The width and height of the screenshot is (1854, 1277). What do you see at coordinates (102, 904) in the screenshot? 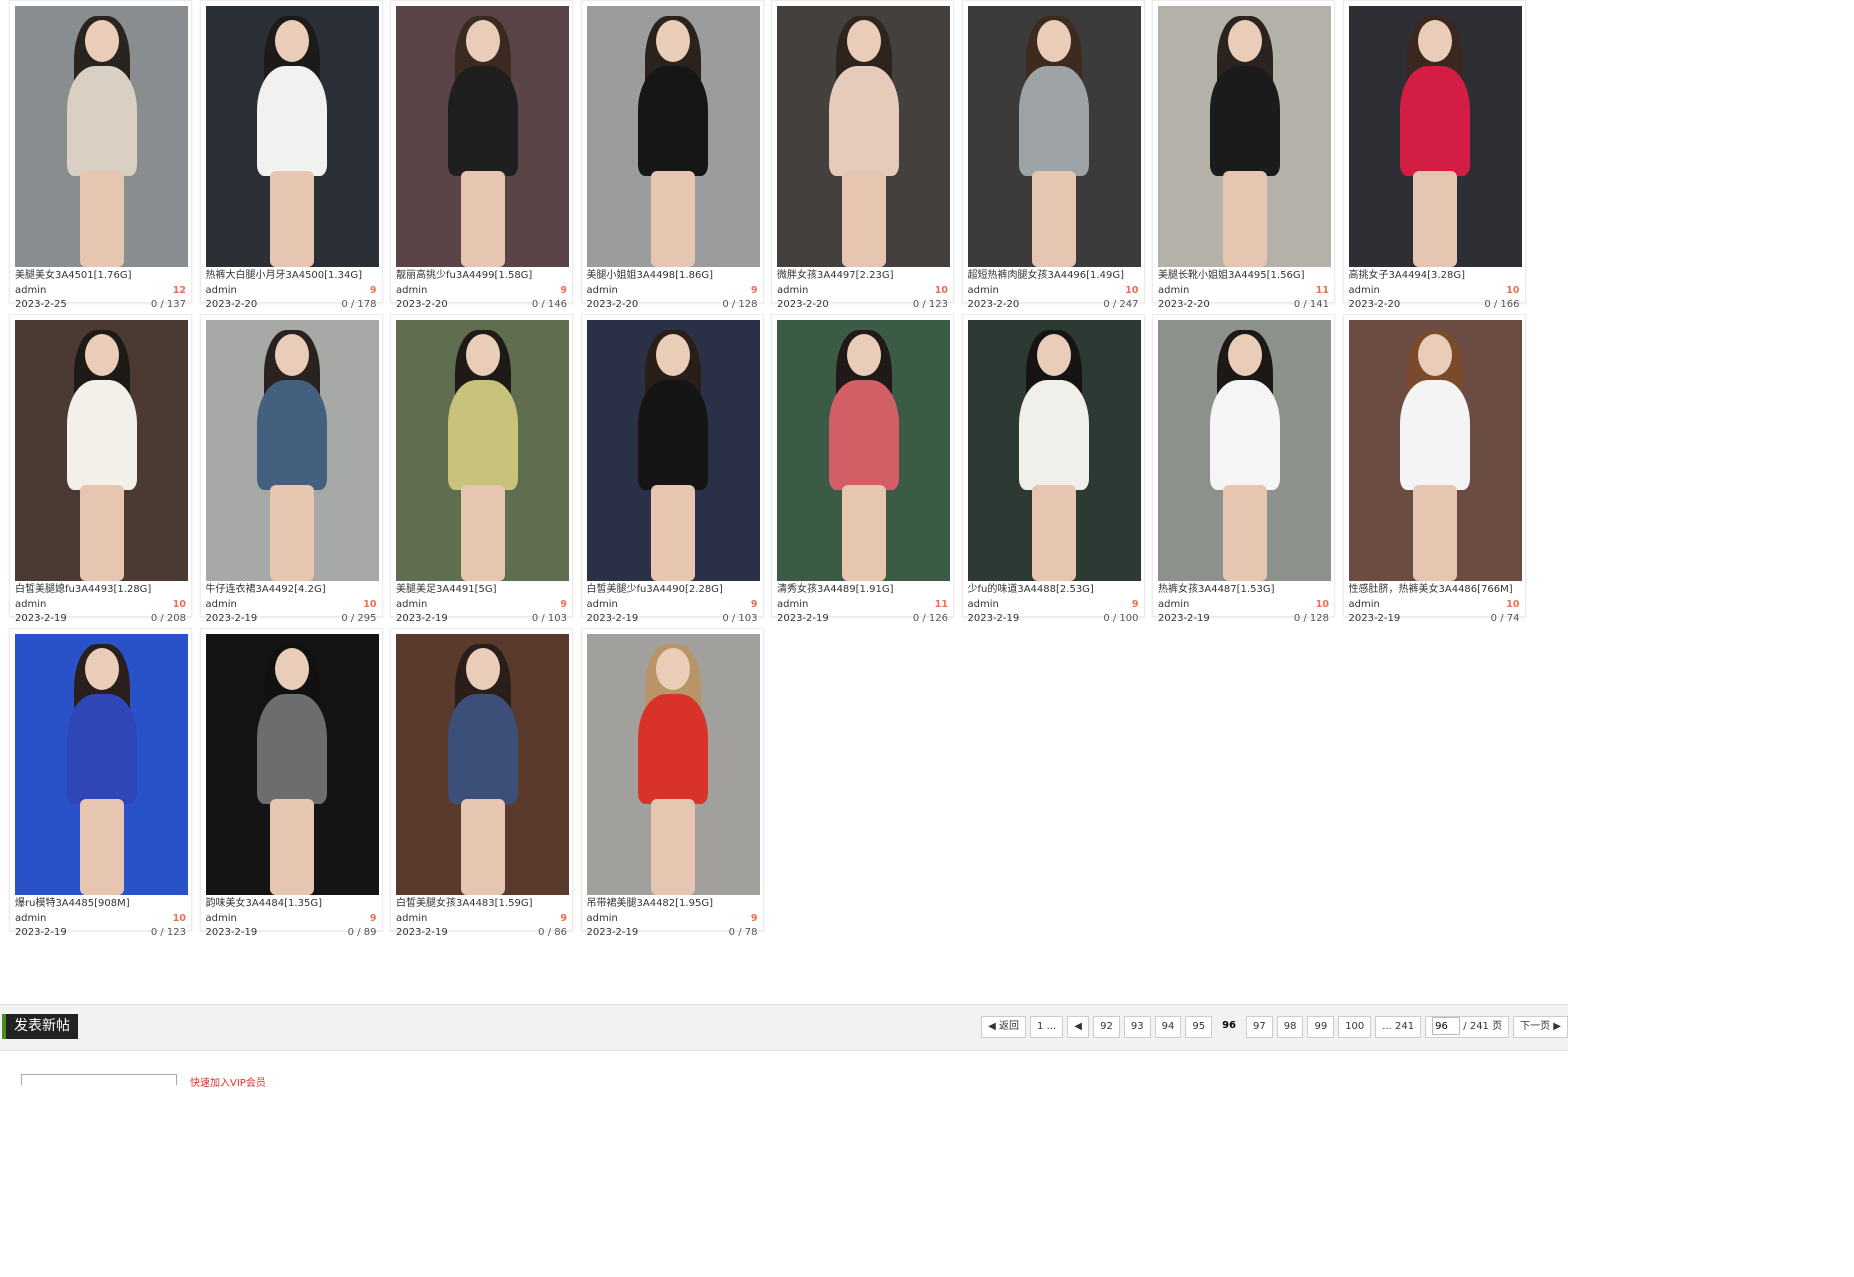
I see `thread-title: 爆ru模特3A4485[908M]` at bounding box center [102, 904].